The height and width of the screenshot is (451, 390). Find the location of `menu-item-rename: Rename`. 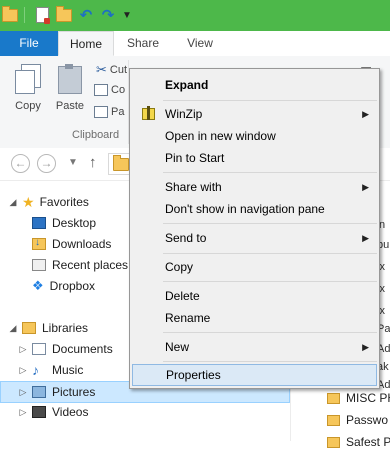

menu-item-rename: Rename is located at coordinates (254, 318).